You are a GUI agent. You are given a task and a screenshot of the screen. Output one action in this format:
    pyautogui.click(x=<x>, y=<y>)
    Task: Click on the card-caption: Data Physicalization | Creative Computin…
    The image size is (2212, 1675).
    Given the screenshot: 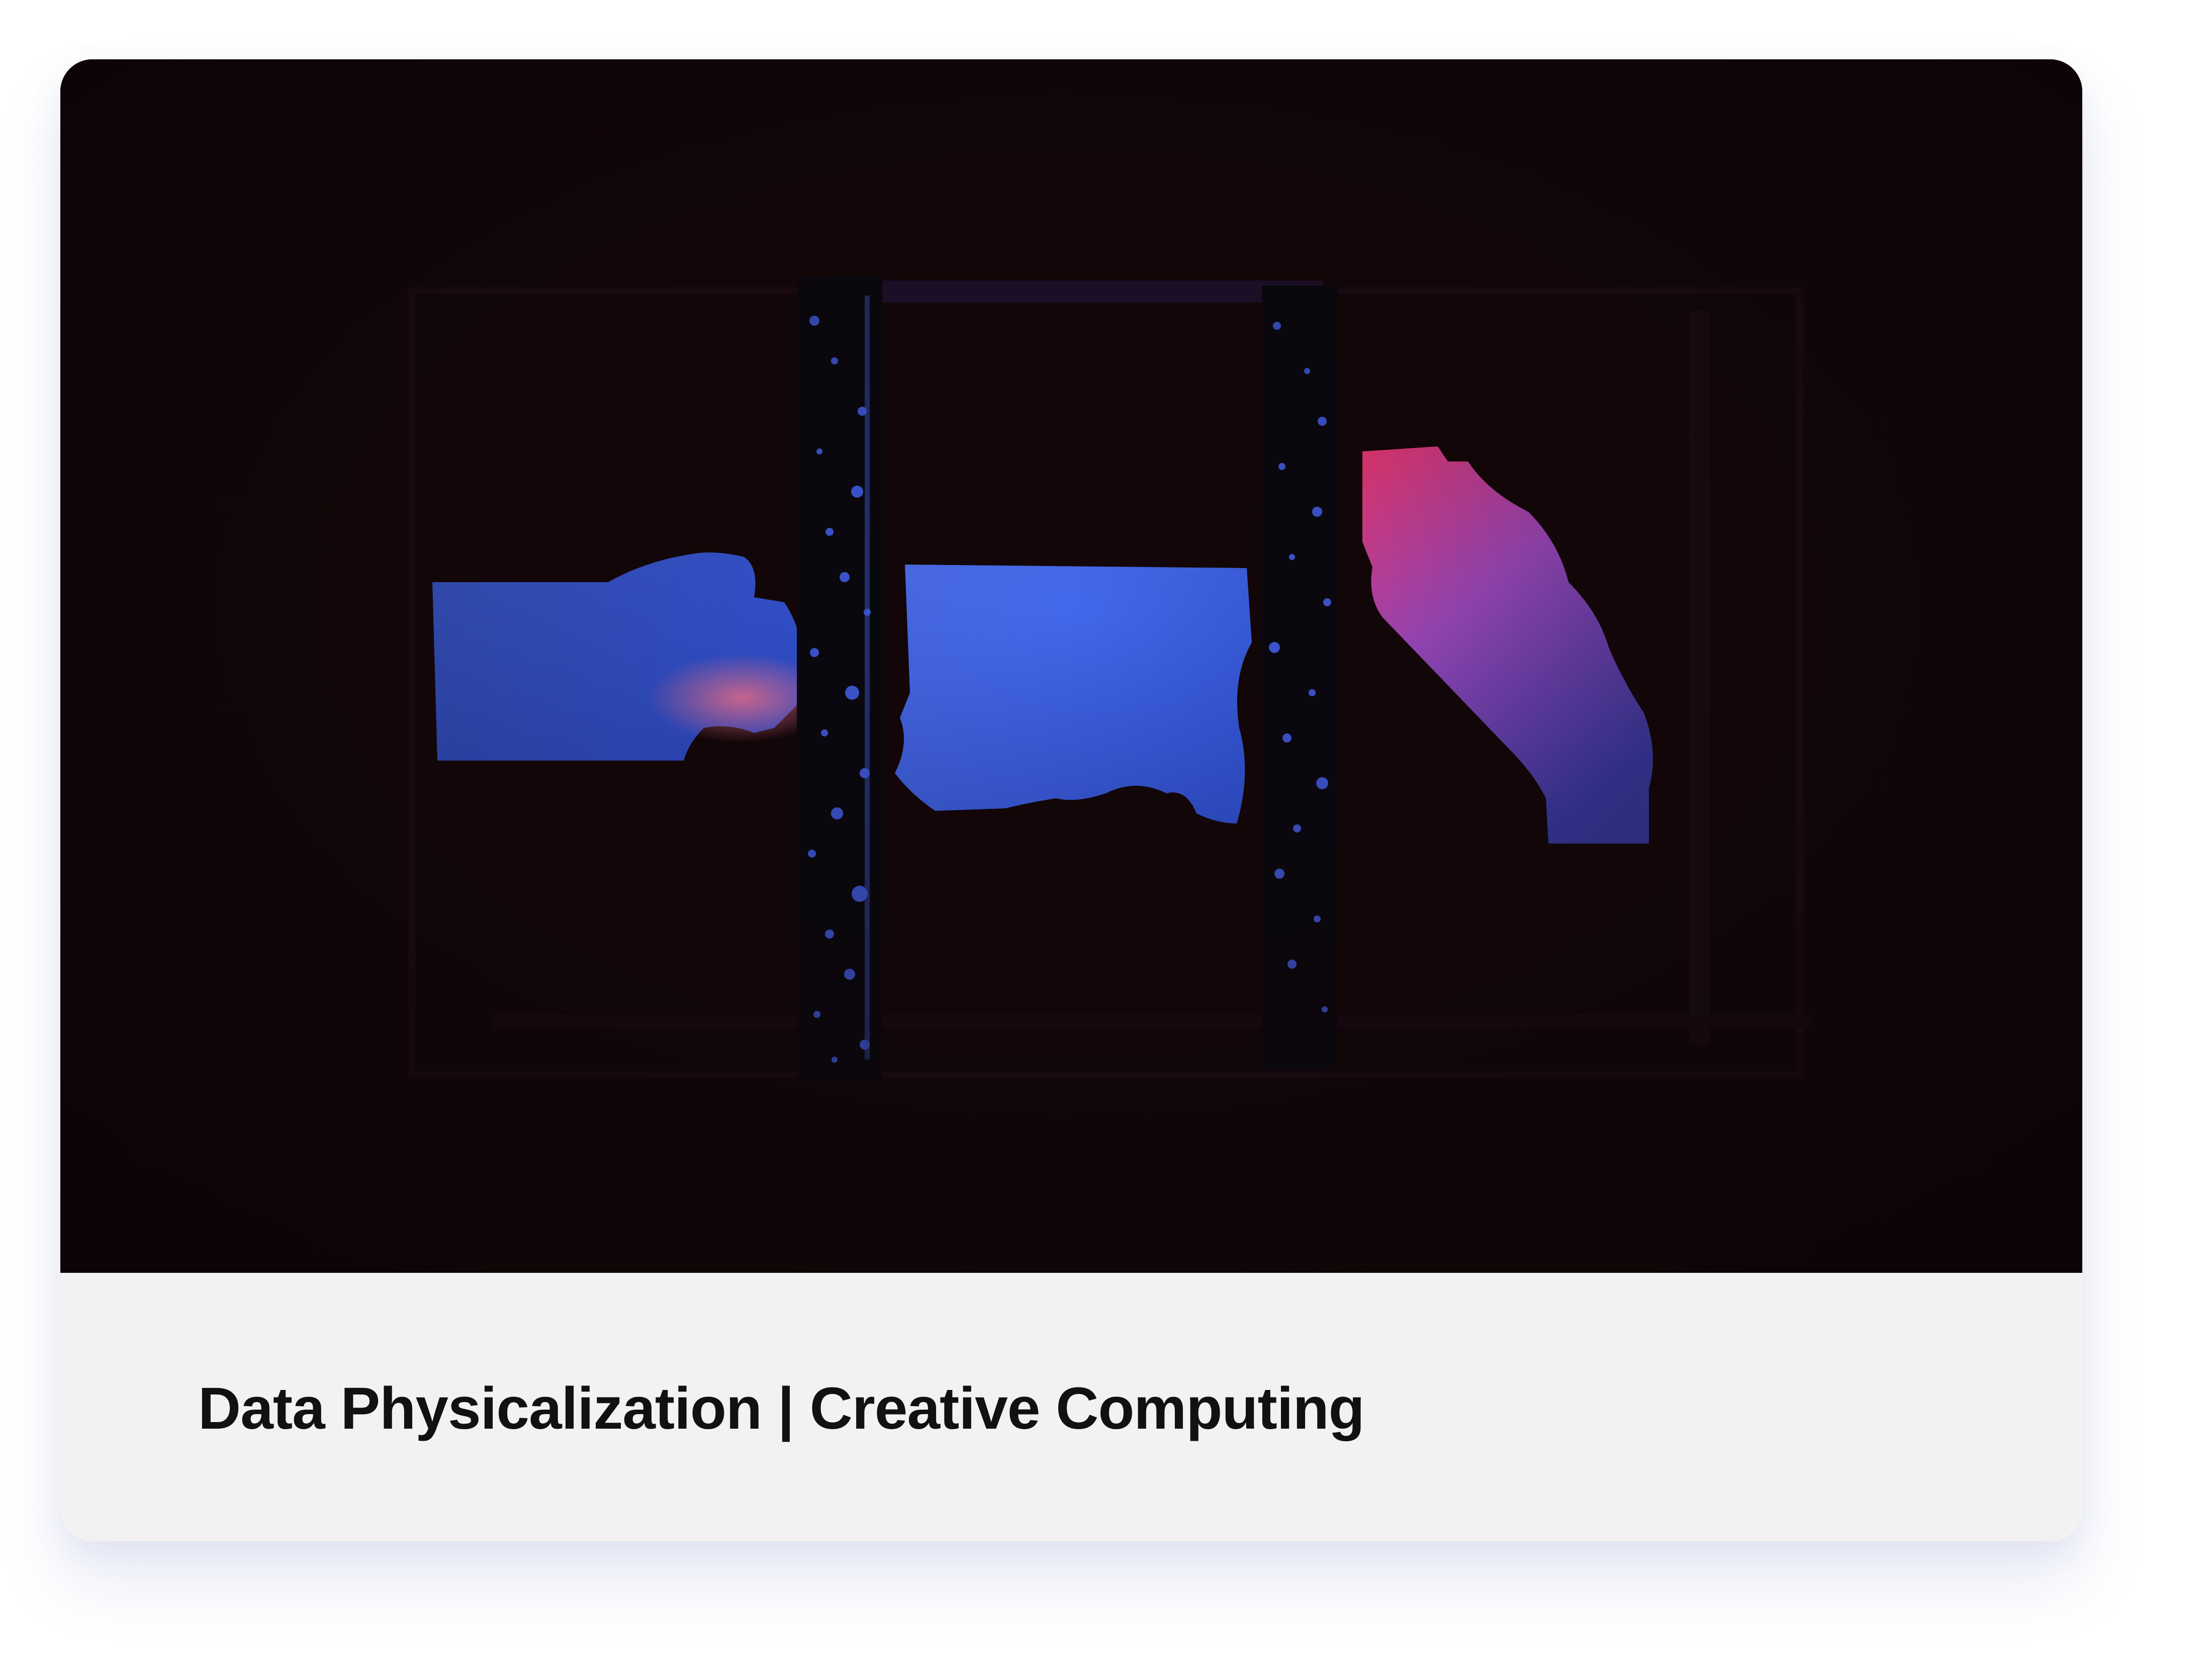 What is the action you would take?
    pyautogui.click(x=1071, y=1407)
    